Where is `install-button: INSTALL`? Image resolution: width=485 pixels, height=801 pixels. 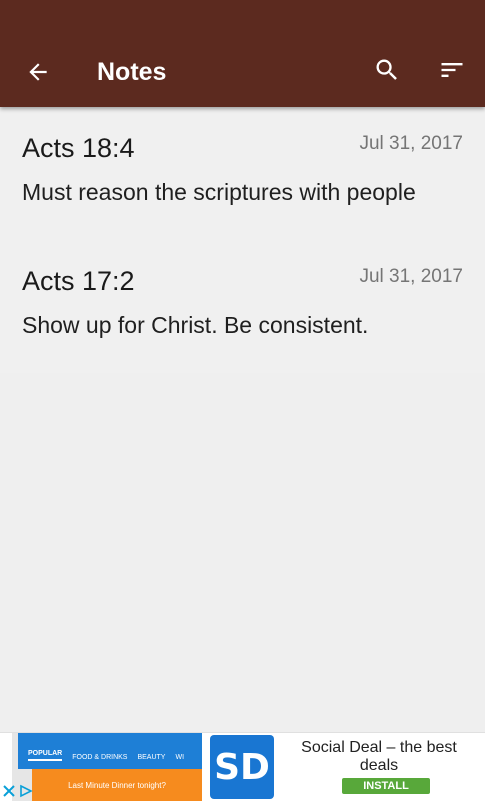
install-button: INSTALL is located at coordinates (386, 786).